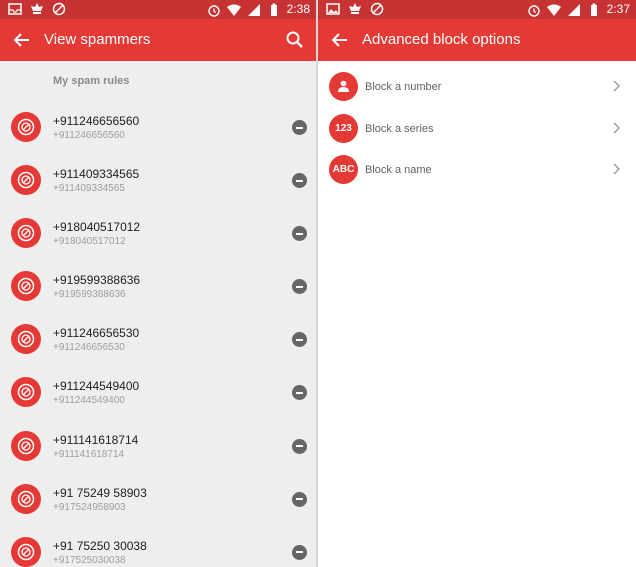 The width and height of the screenshot is (636, 567). I want to click on spam-rule-row: +919599388636 +919599388636, so click(158, 285).